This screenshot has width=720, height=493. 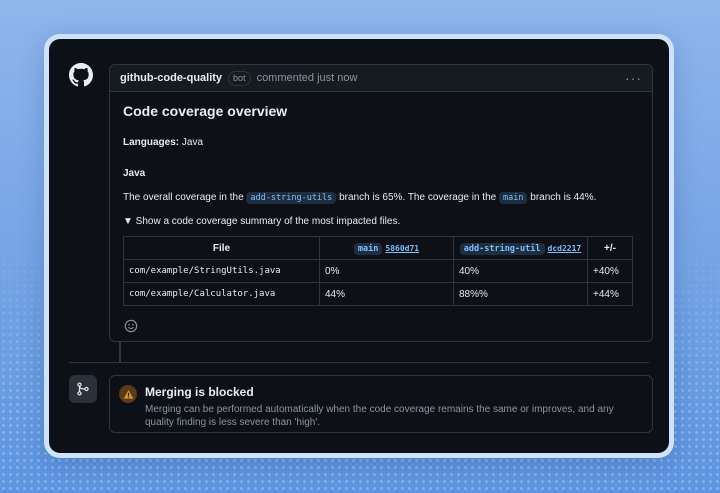 What do you see at coordinates (386, 294) in the screenshot?
I see `cell-main: 44%` at bounding box center [386, 294].